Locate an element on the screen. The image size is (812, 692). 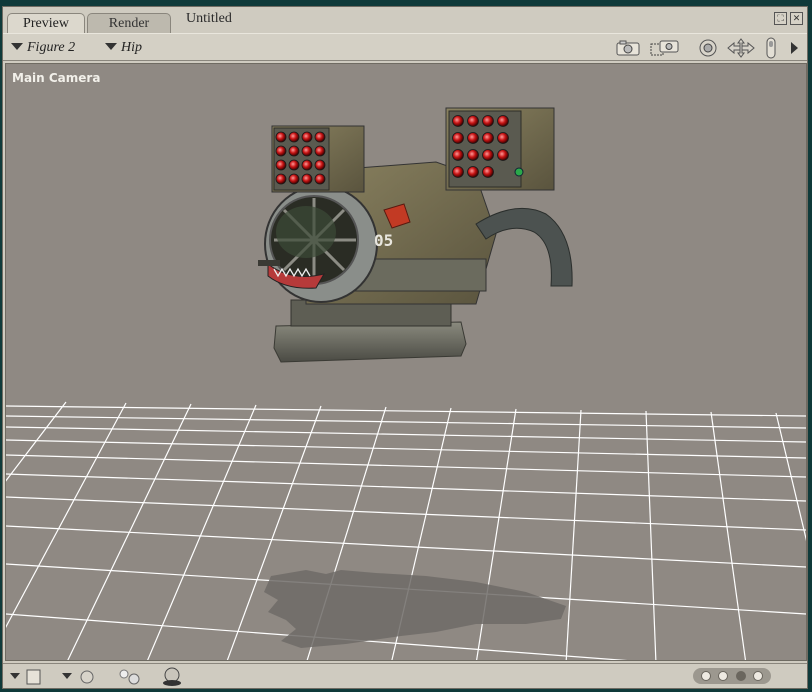
expand-arrow-icon is located at coordinates (794, 48).